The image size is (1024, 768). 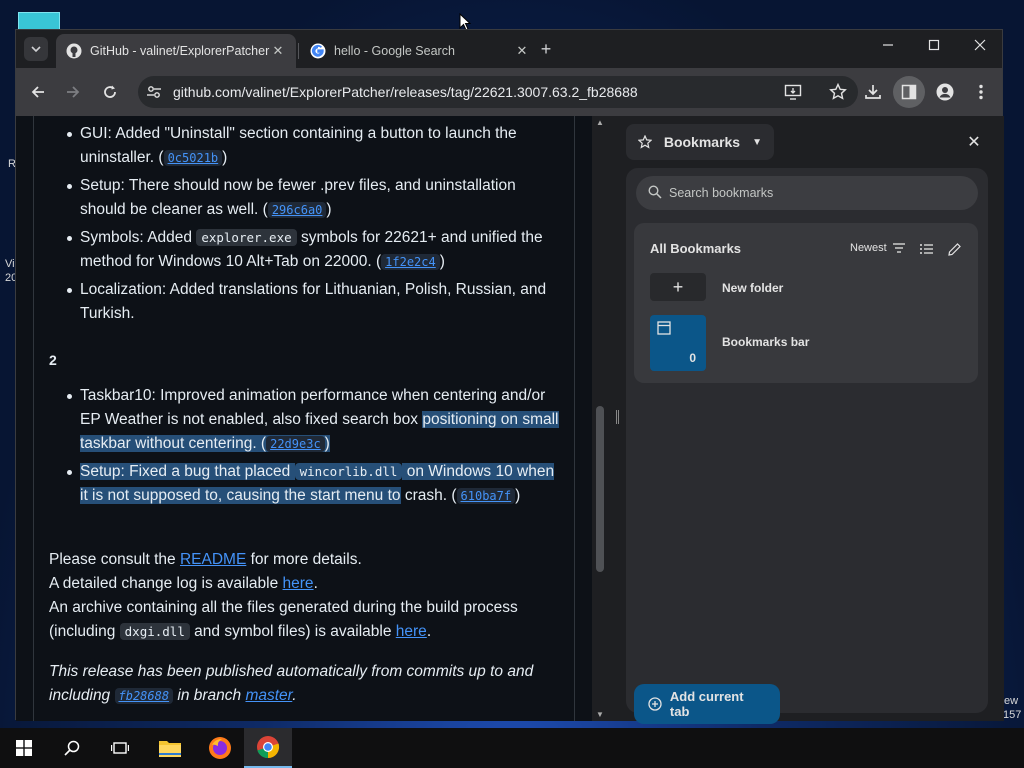 I want to click on readme-link: README, so click(x=213, y=559).